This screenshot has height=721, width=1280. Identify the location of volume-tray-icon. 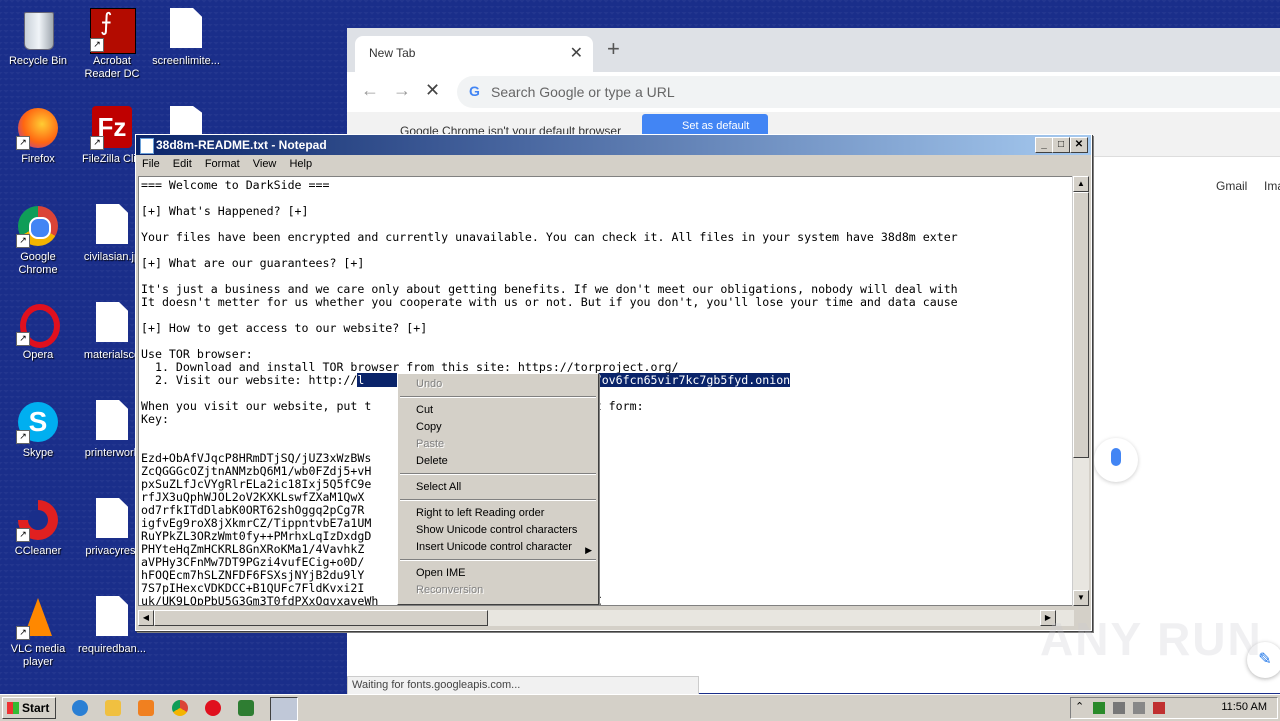
(1139, 708).